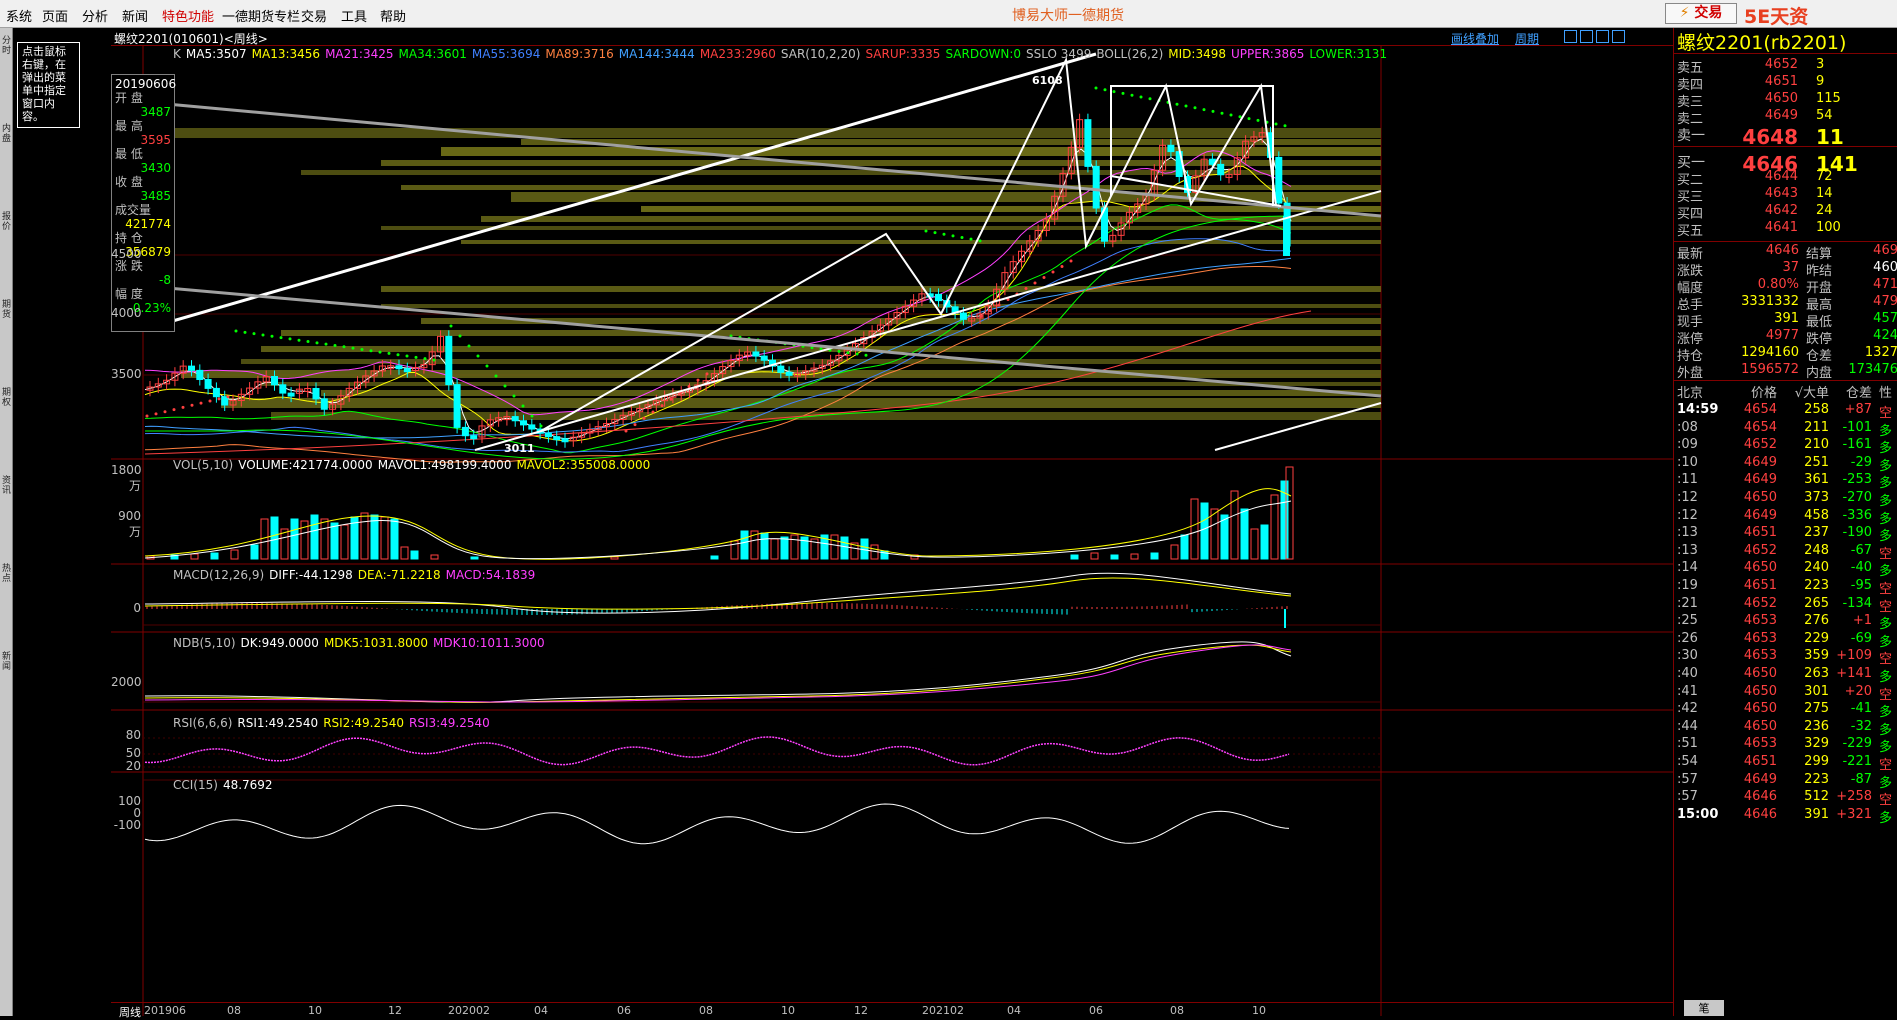  I want to click on vol-legend-item: MAVOL2:355008.0000, so click(583, 465).